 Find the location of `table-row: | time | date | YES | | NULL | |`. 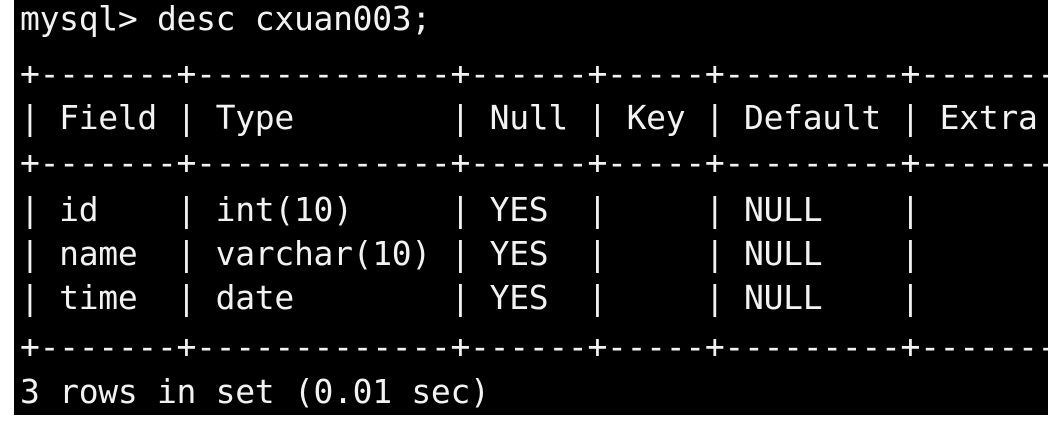

table-row: | time | date | YES | | NULL | | is located at coordinates (534, 297).